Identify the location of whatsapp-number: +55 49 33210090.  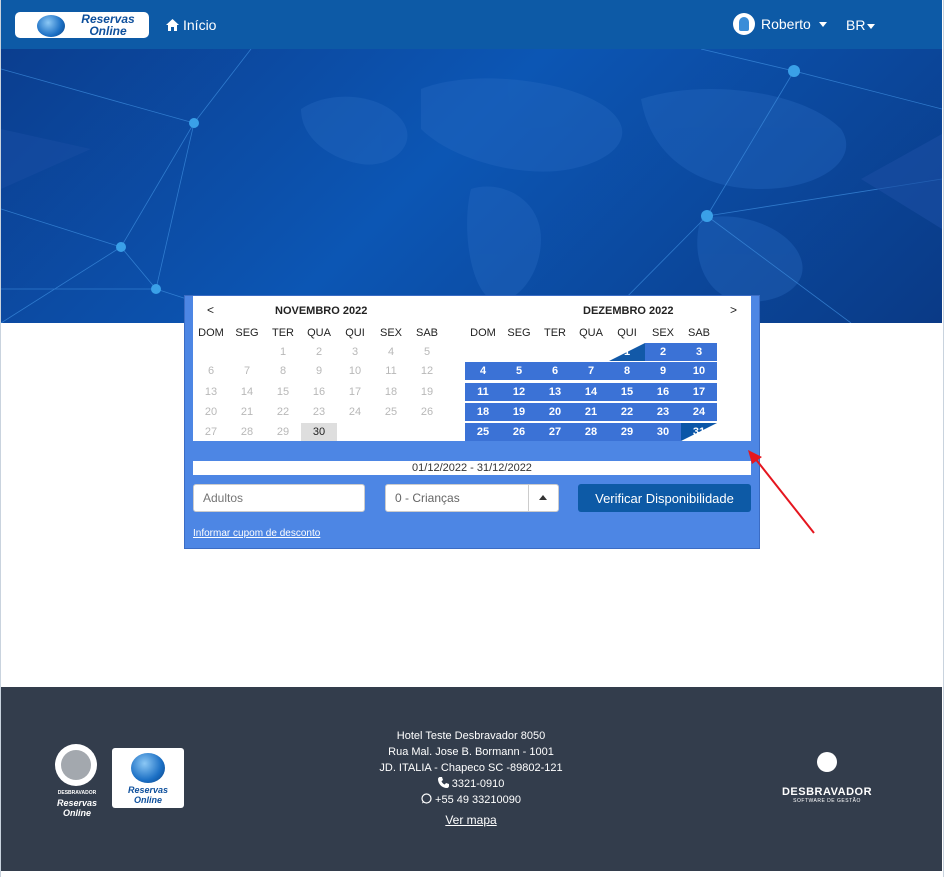
(478, 800).